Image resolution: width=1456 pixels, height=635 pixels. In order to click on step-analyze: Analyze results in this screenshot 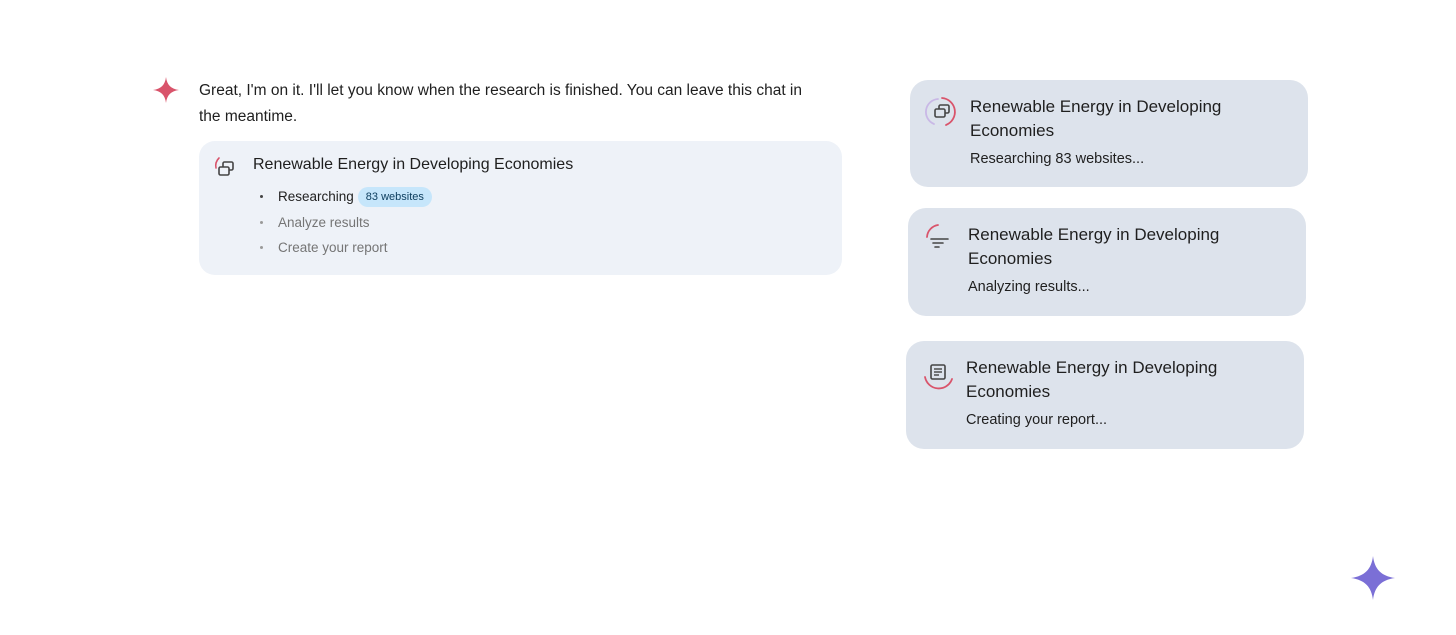, I will do `click(345, 226)`.